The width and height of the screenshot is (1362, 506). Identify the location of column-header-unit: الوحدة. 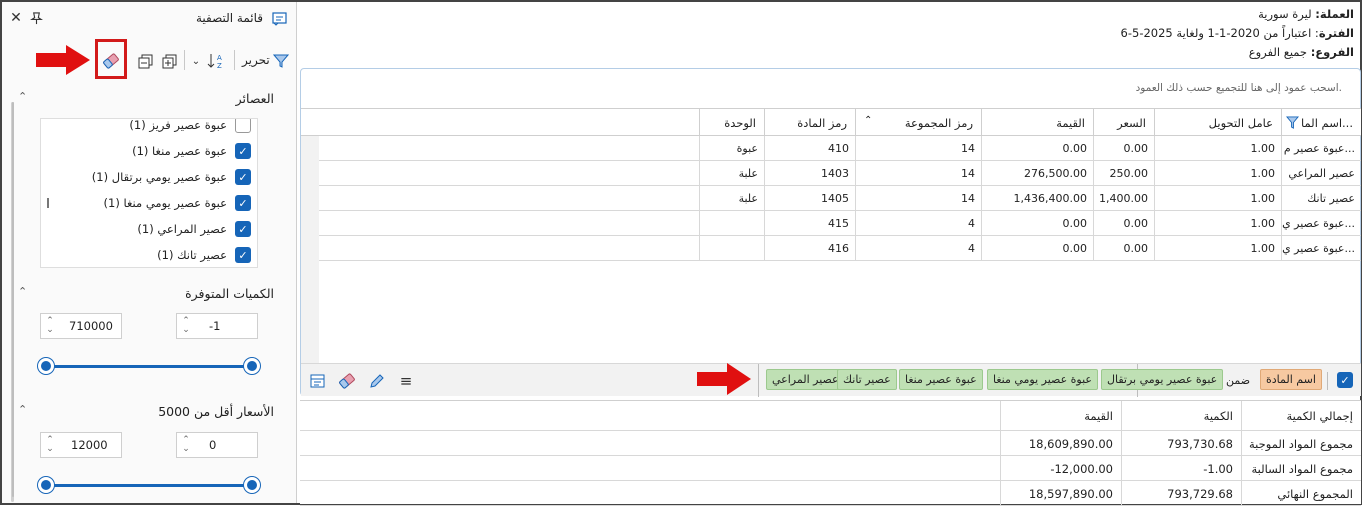
(731, 123).